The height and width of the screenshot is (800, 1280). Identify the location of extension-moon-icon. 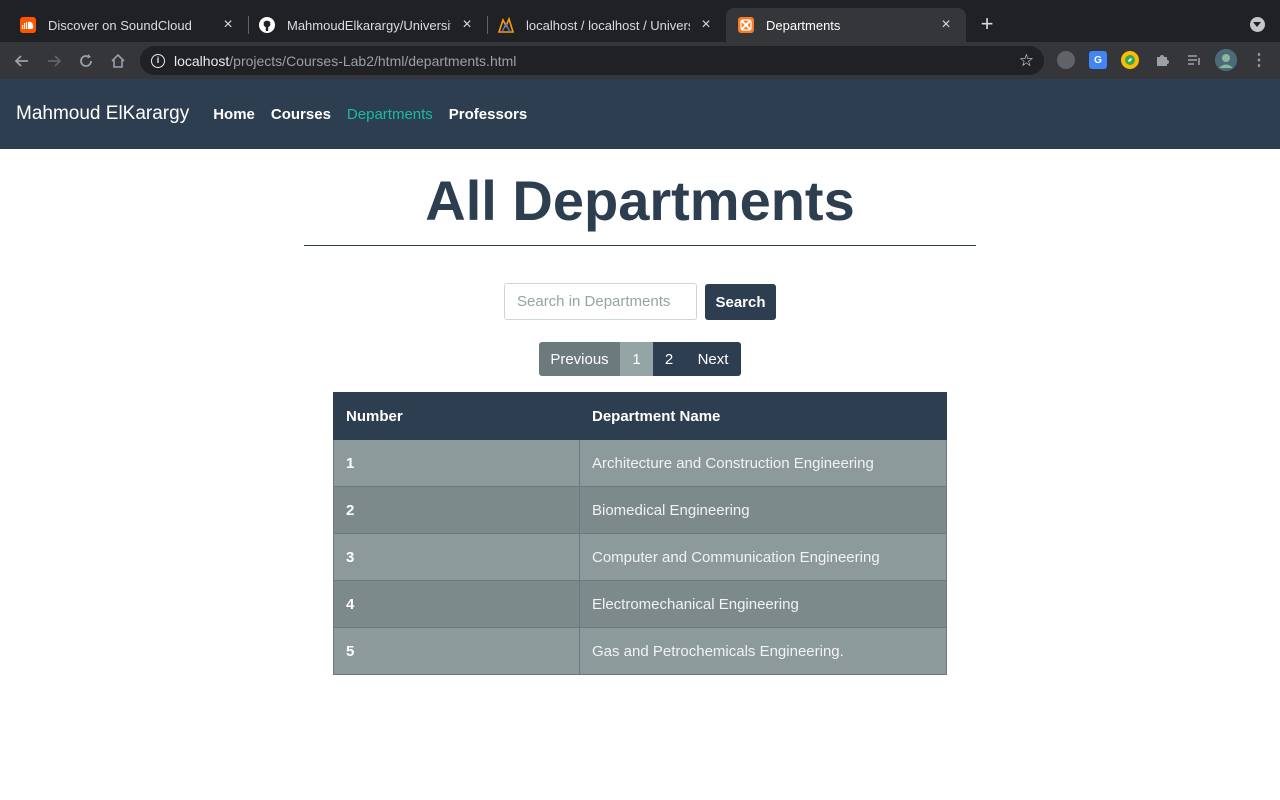
(1066, 60).